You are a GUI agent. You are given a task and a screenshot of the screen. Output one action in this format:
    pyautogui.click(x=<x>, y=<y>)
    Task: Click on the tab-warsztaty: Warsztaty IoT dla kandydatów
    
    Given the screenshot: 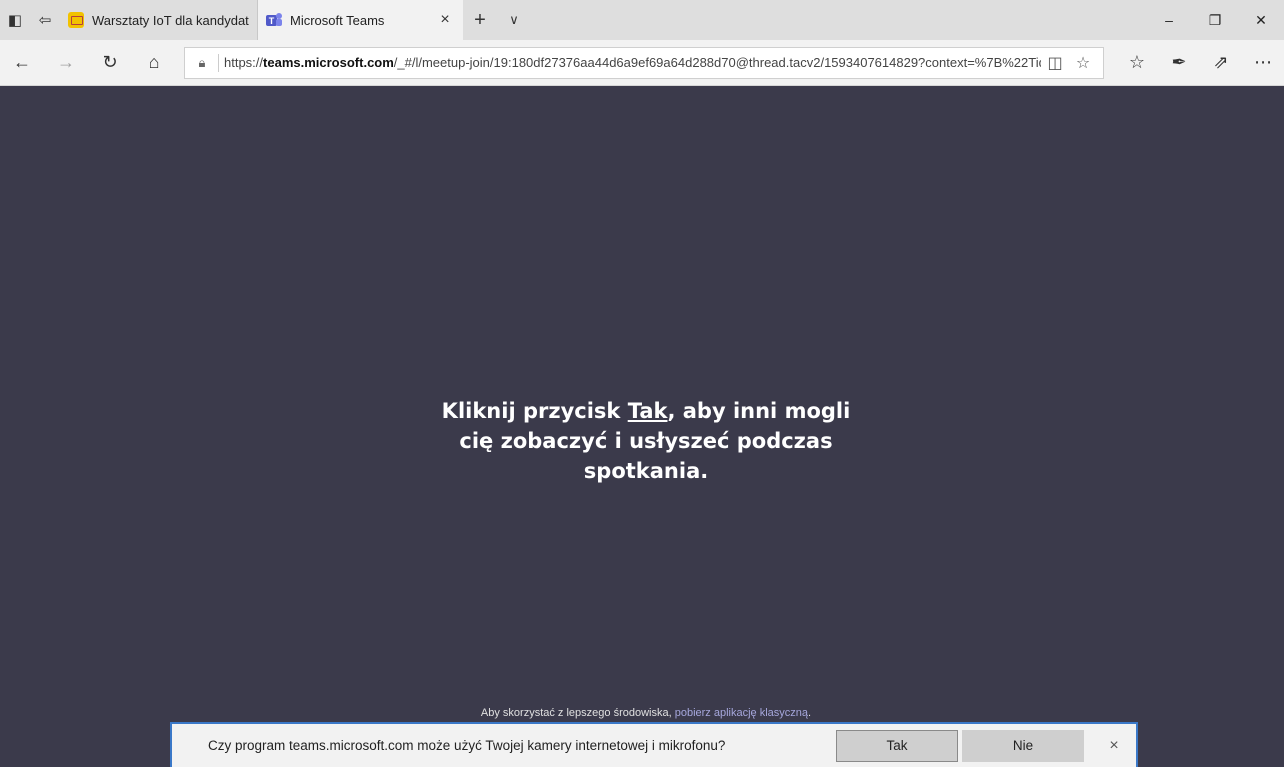 What is the action you would take?
    pyautogui.click(x=159, y=20)
    